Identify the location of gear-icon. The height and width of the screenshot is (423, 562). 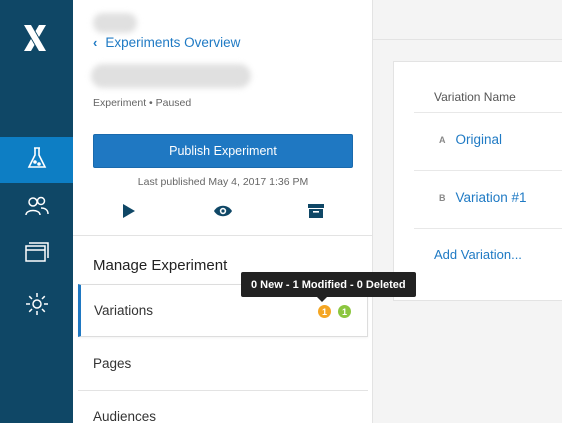
(37, 306).